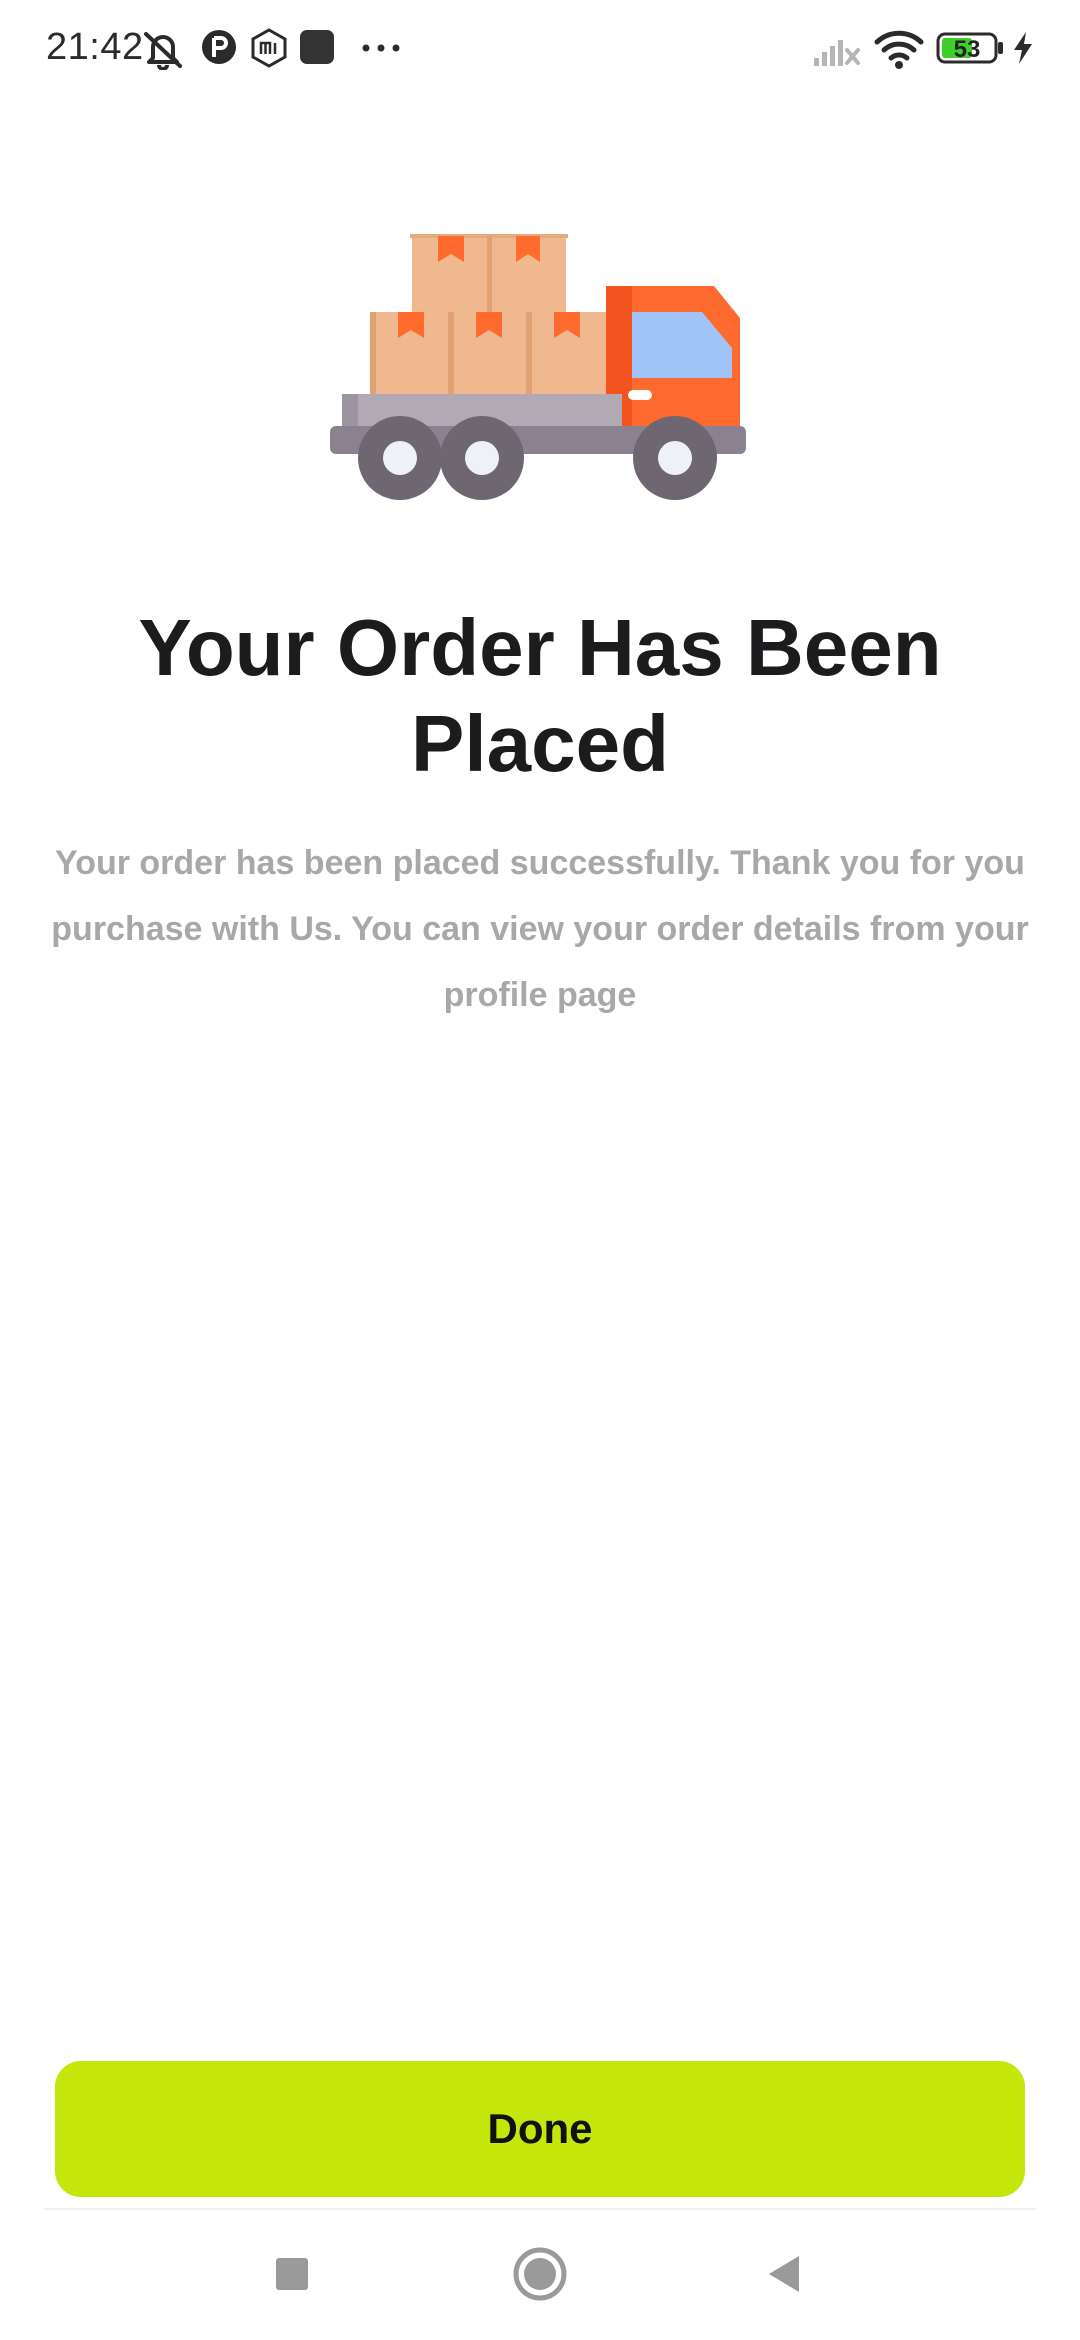  I want to click on recents-button, so click(292, 2275).